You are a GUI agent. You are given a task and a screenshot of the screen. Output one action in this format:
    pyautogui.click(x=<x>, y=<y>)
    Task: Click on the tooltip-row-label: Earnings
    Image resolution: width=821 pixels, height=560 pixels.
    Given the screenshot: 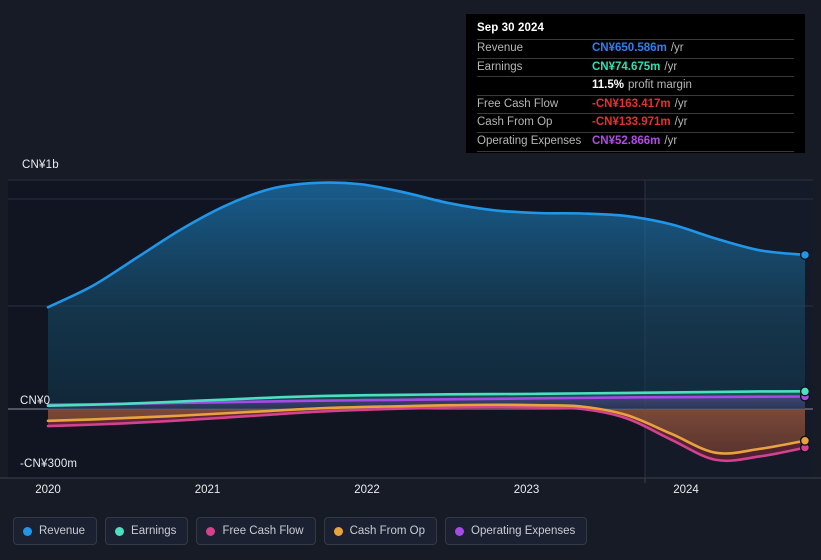 What is the action you would take?
    pyautogui.click(x=500, y=66)
    